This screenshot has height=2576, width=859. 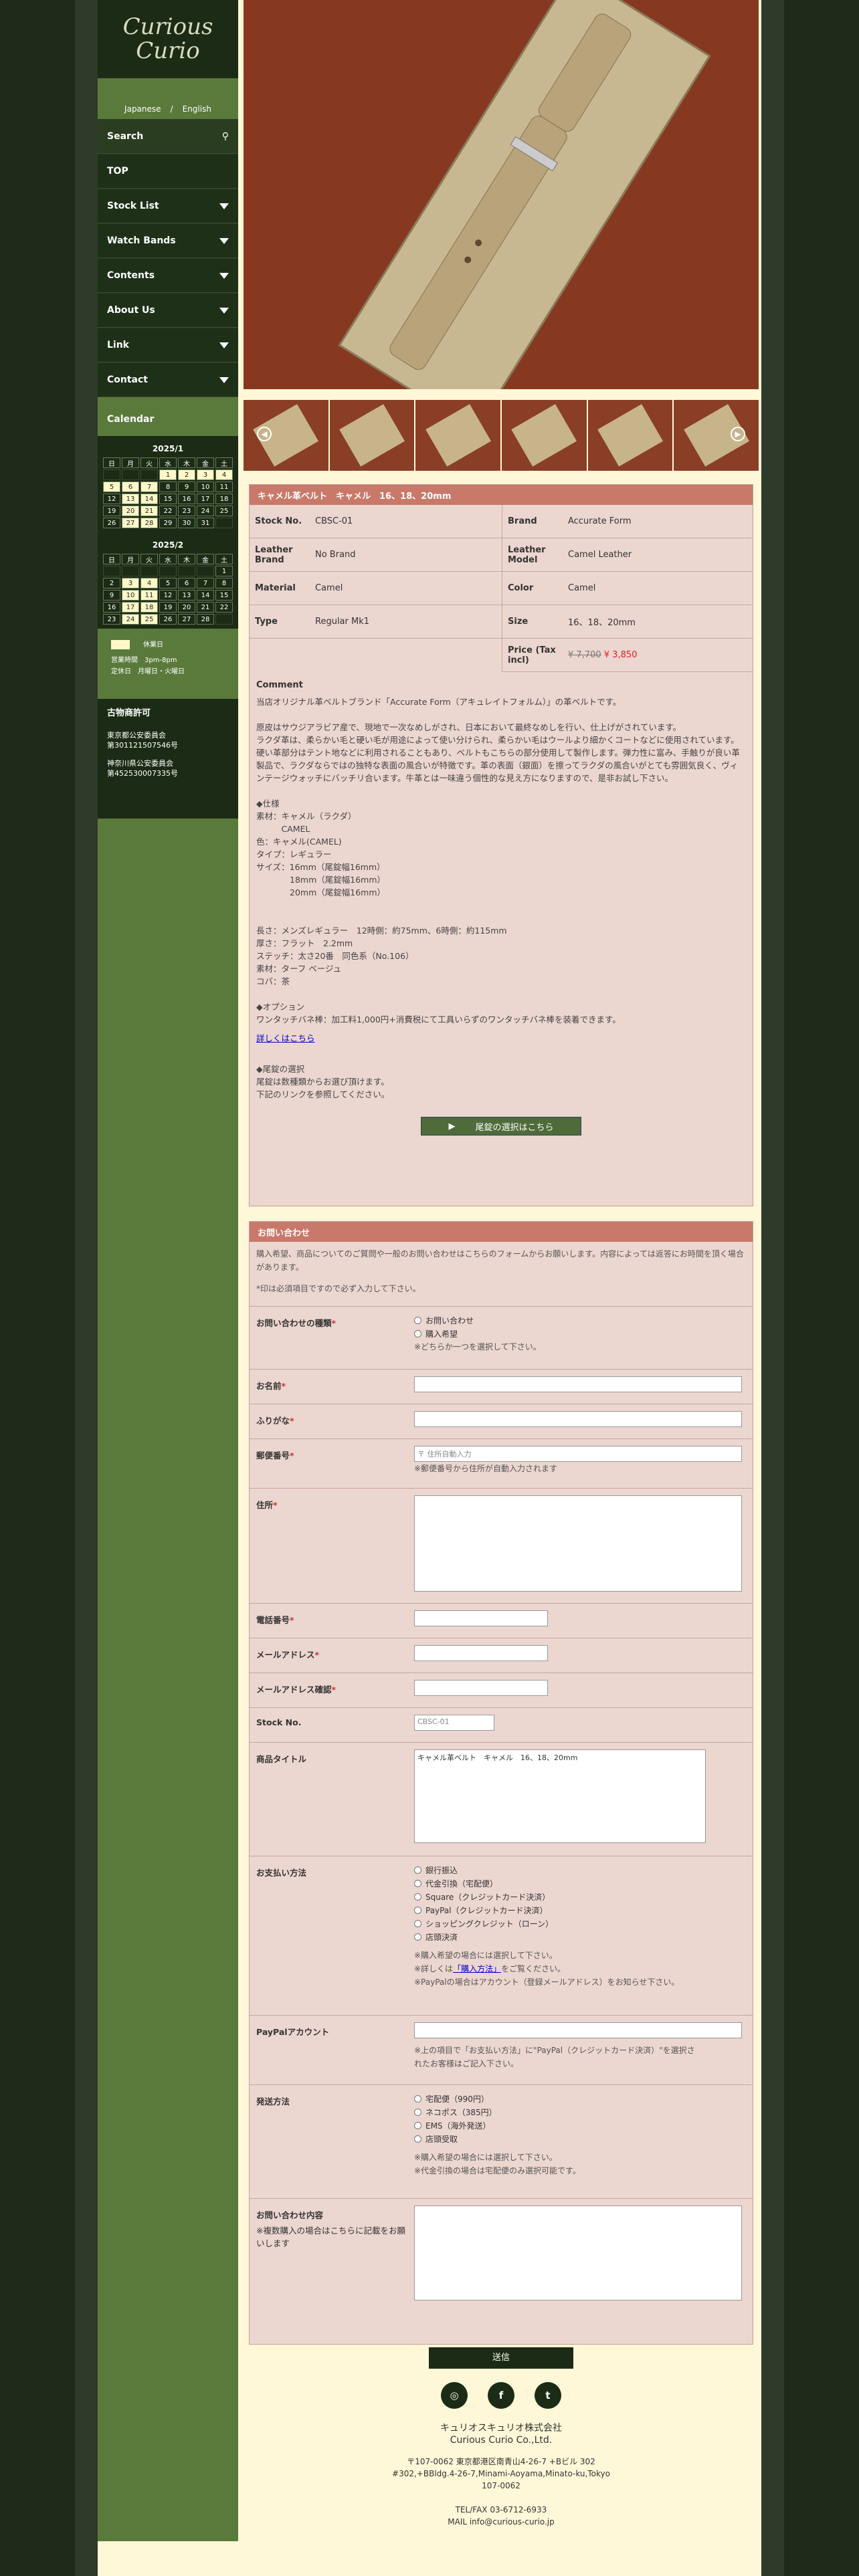 I want to click on language-switch: Japanese / English, so click(x=168, y=100).